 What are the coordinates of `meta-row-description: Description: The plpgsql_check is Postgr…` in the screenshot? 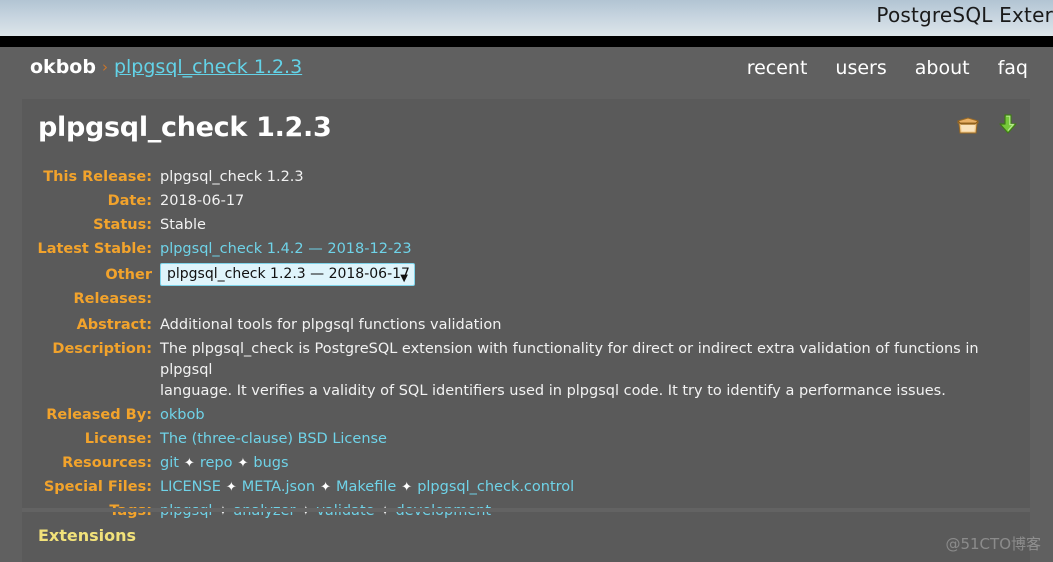 It's located at (526, 370).